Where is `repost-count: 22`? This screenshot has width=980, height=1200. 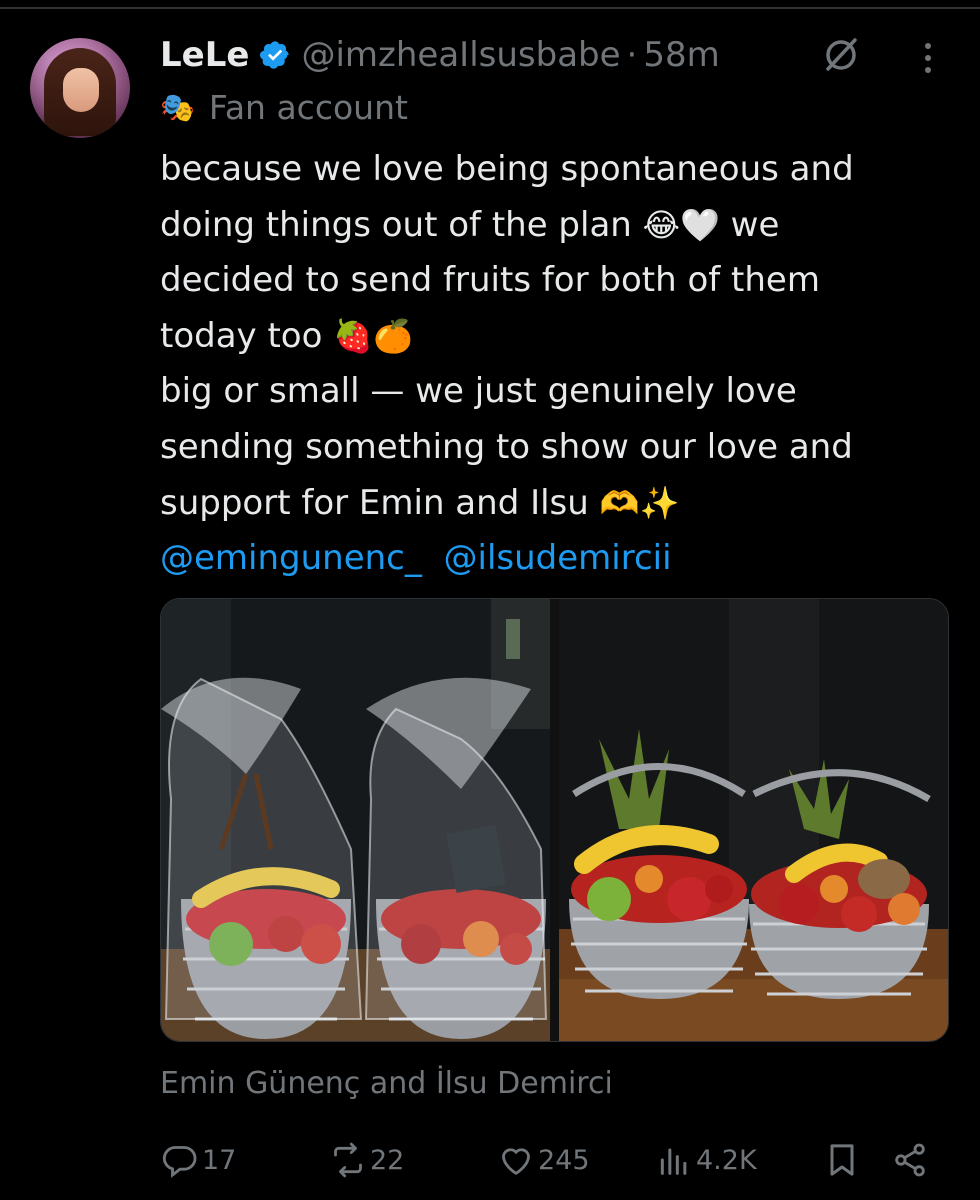
repost-count: 22 is located at coordinates (387, 1160).